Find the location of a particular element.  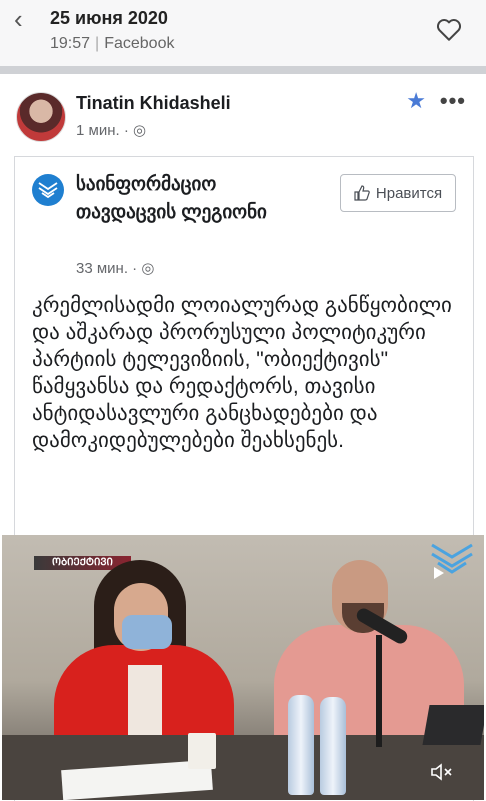

shared-page-name: საინფორმაციო თავდაცვის ლეგიონი is located at coordinates (191, 199).